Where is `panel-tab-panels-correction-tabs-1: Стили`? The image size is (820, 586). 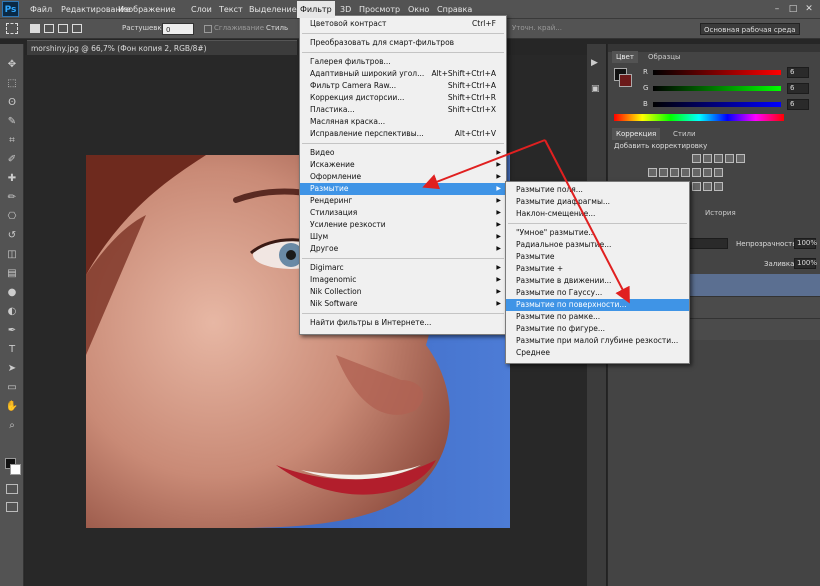 panel-tab-panels-correction-tabs-1: Стили is located at coordinates (684, 134).